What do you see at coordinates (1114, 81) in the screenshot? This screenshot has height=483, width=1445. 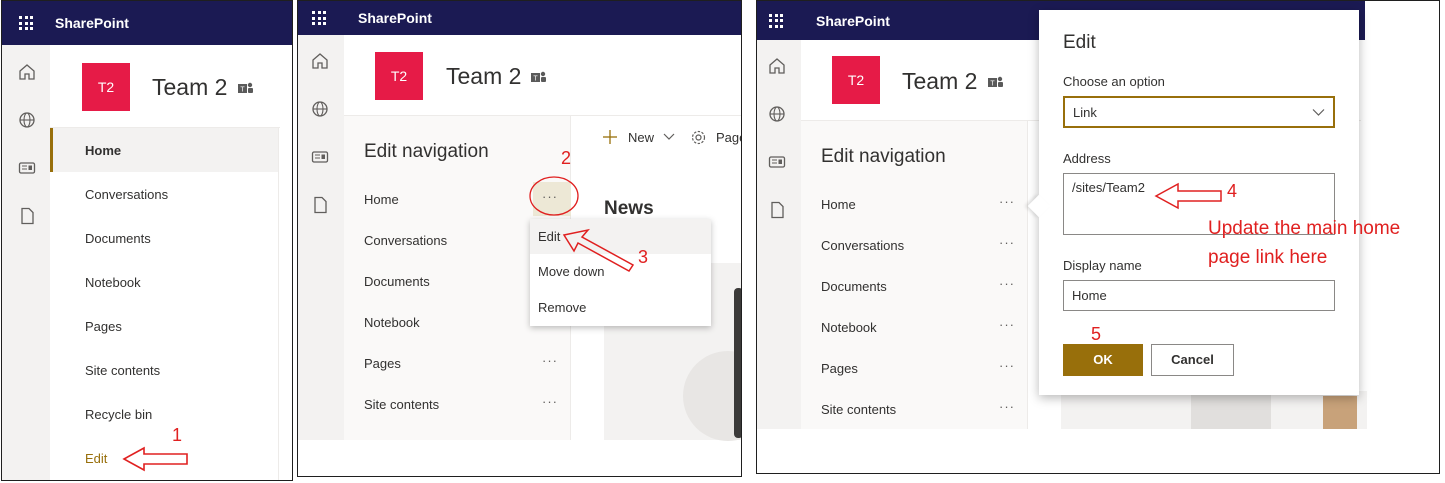 I see `choose-option-label: Choose an option` at bounding box center [1114, 81].